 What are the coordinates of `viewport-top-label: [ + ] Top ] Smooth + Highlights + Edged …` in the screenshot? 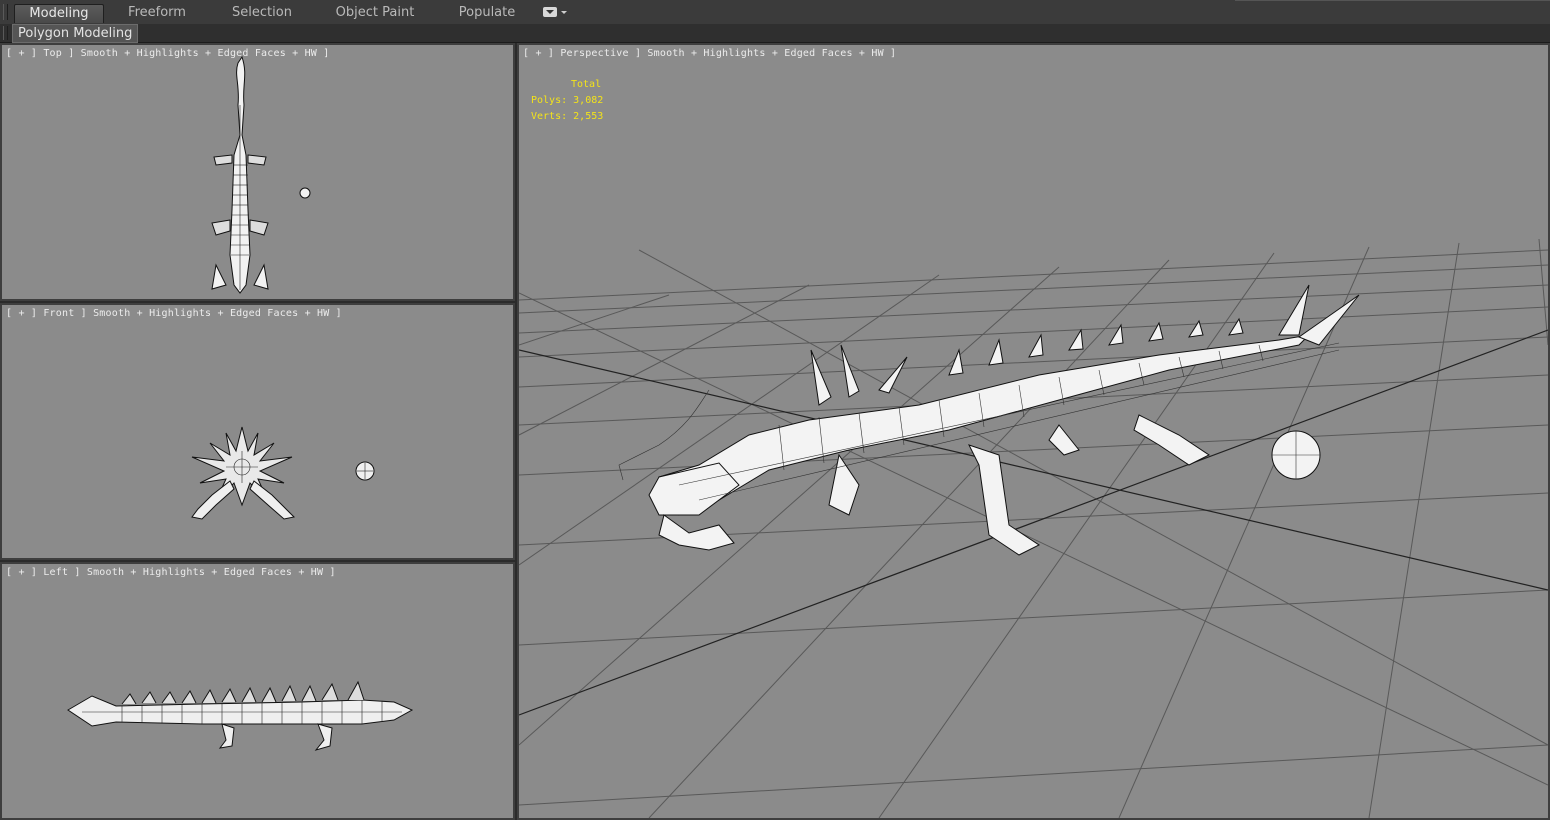 It's located at (167, 53).